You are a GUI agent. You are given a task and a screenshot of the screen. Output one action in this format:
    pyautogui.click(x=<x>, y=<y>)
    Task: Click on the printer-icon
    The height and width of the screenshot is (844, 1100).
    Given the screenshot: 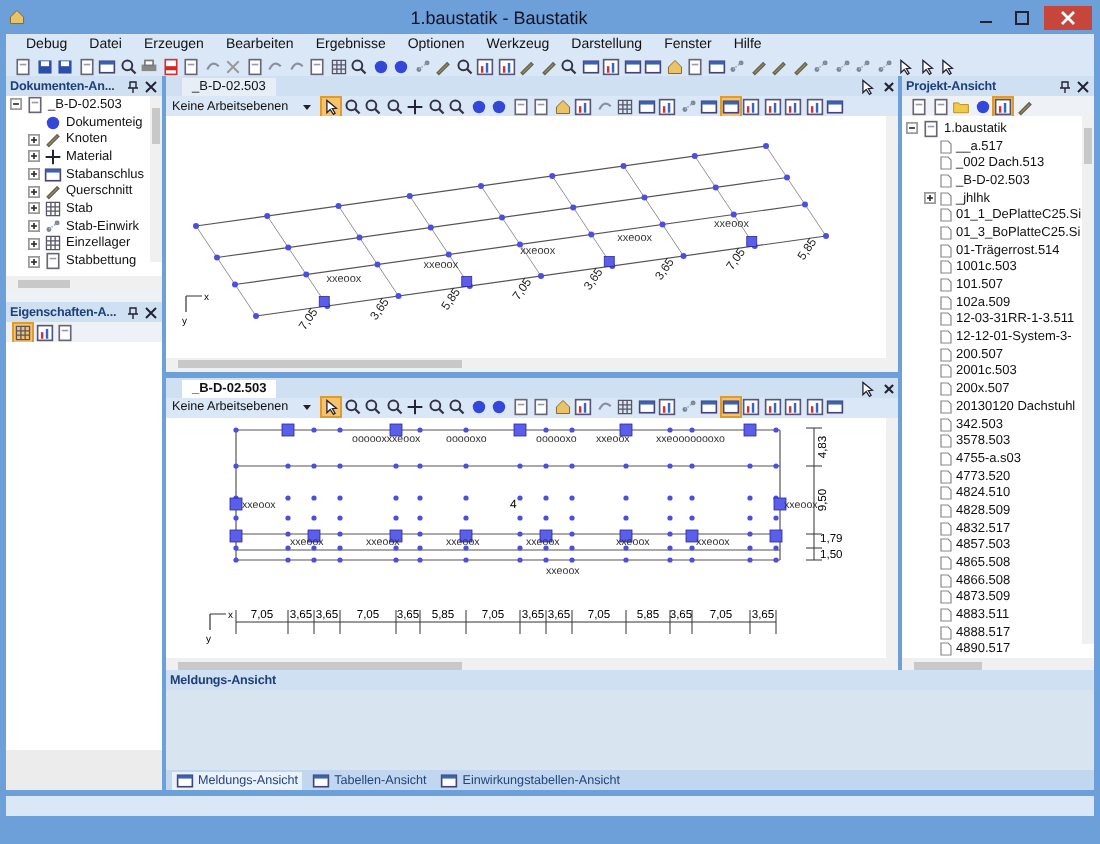 What is the action you would take?
    pyautogui.click(x=149, y=66)
    